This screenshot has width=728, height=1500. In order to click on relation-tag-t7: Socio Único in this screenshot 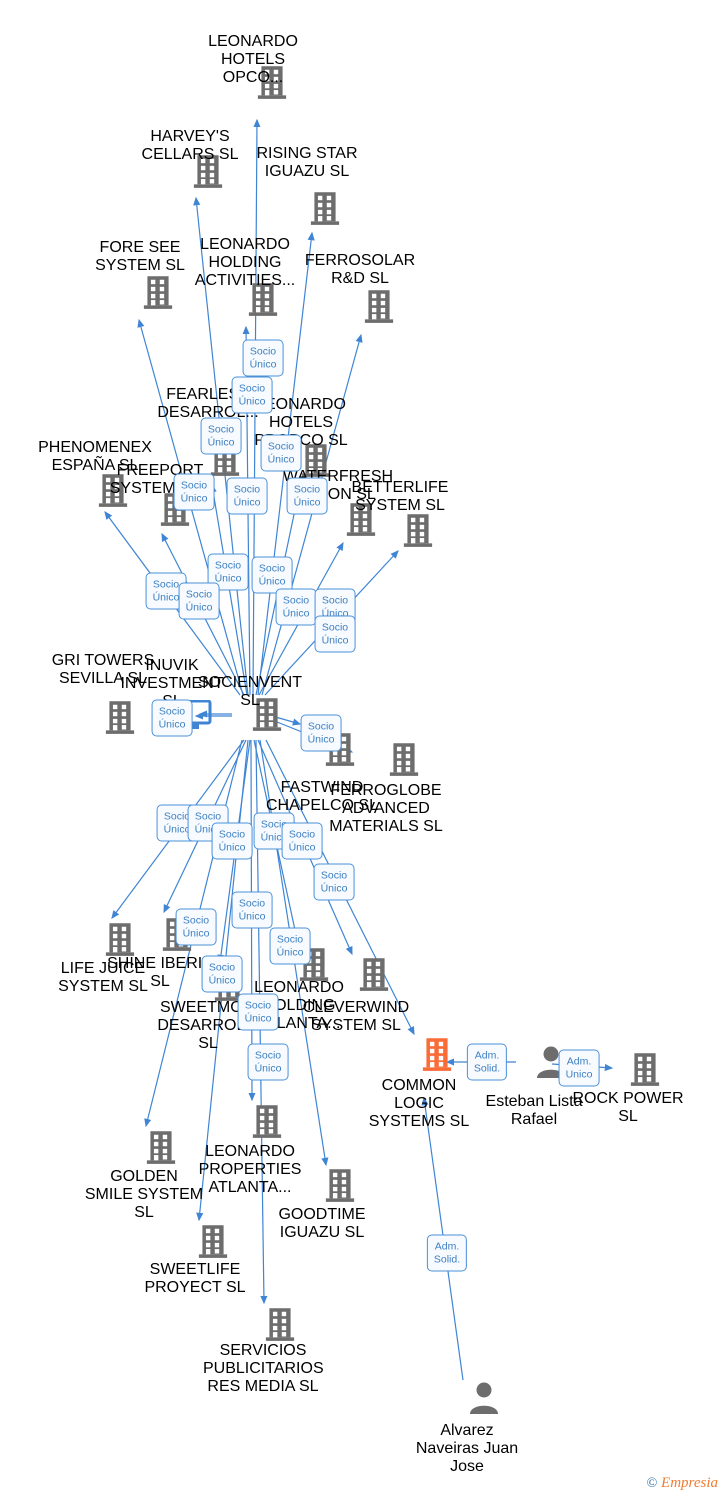, I will do `click(307, 496)`.